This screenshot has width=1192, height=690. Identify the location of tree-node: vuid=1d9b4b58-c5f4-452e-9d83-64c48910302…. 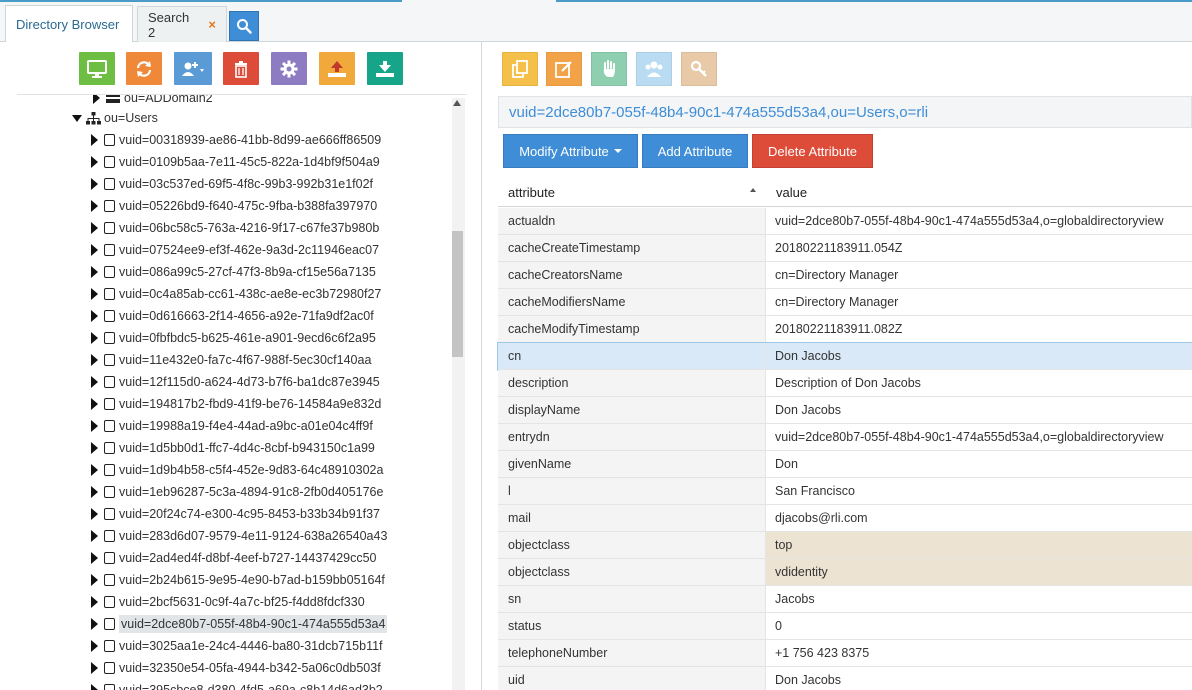
(279, 470).